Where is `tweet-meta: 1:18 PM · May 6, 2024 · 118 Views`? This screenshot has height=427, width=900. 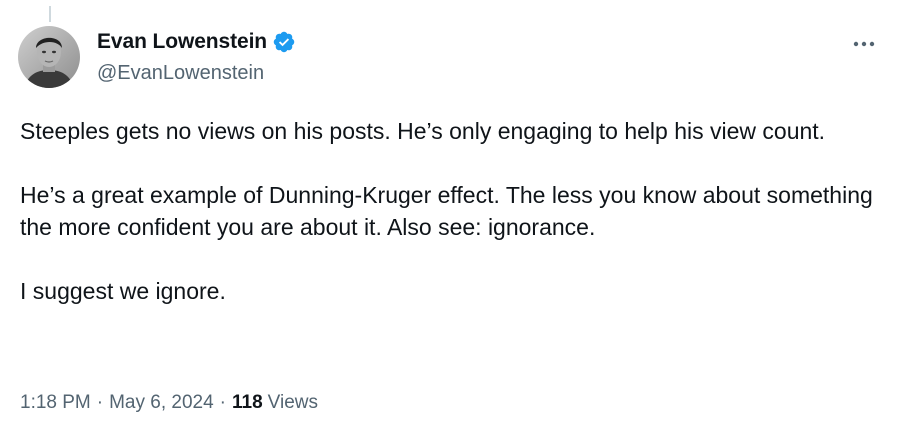 tweet-meta: 1:18 PM · May 6, 2024 · 118 Views is located at coordinates (169, 403).